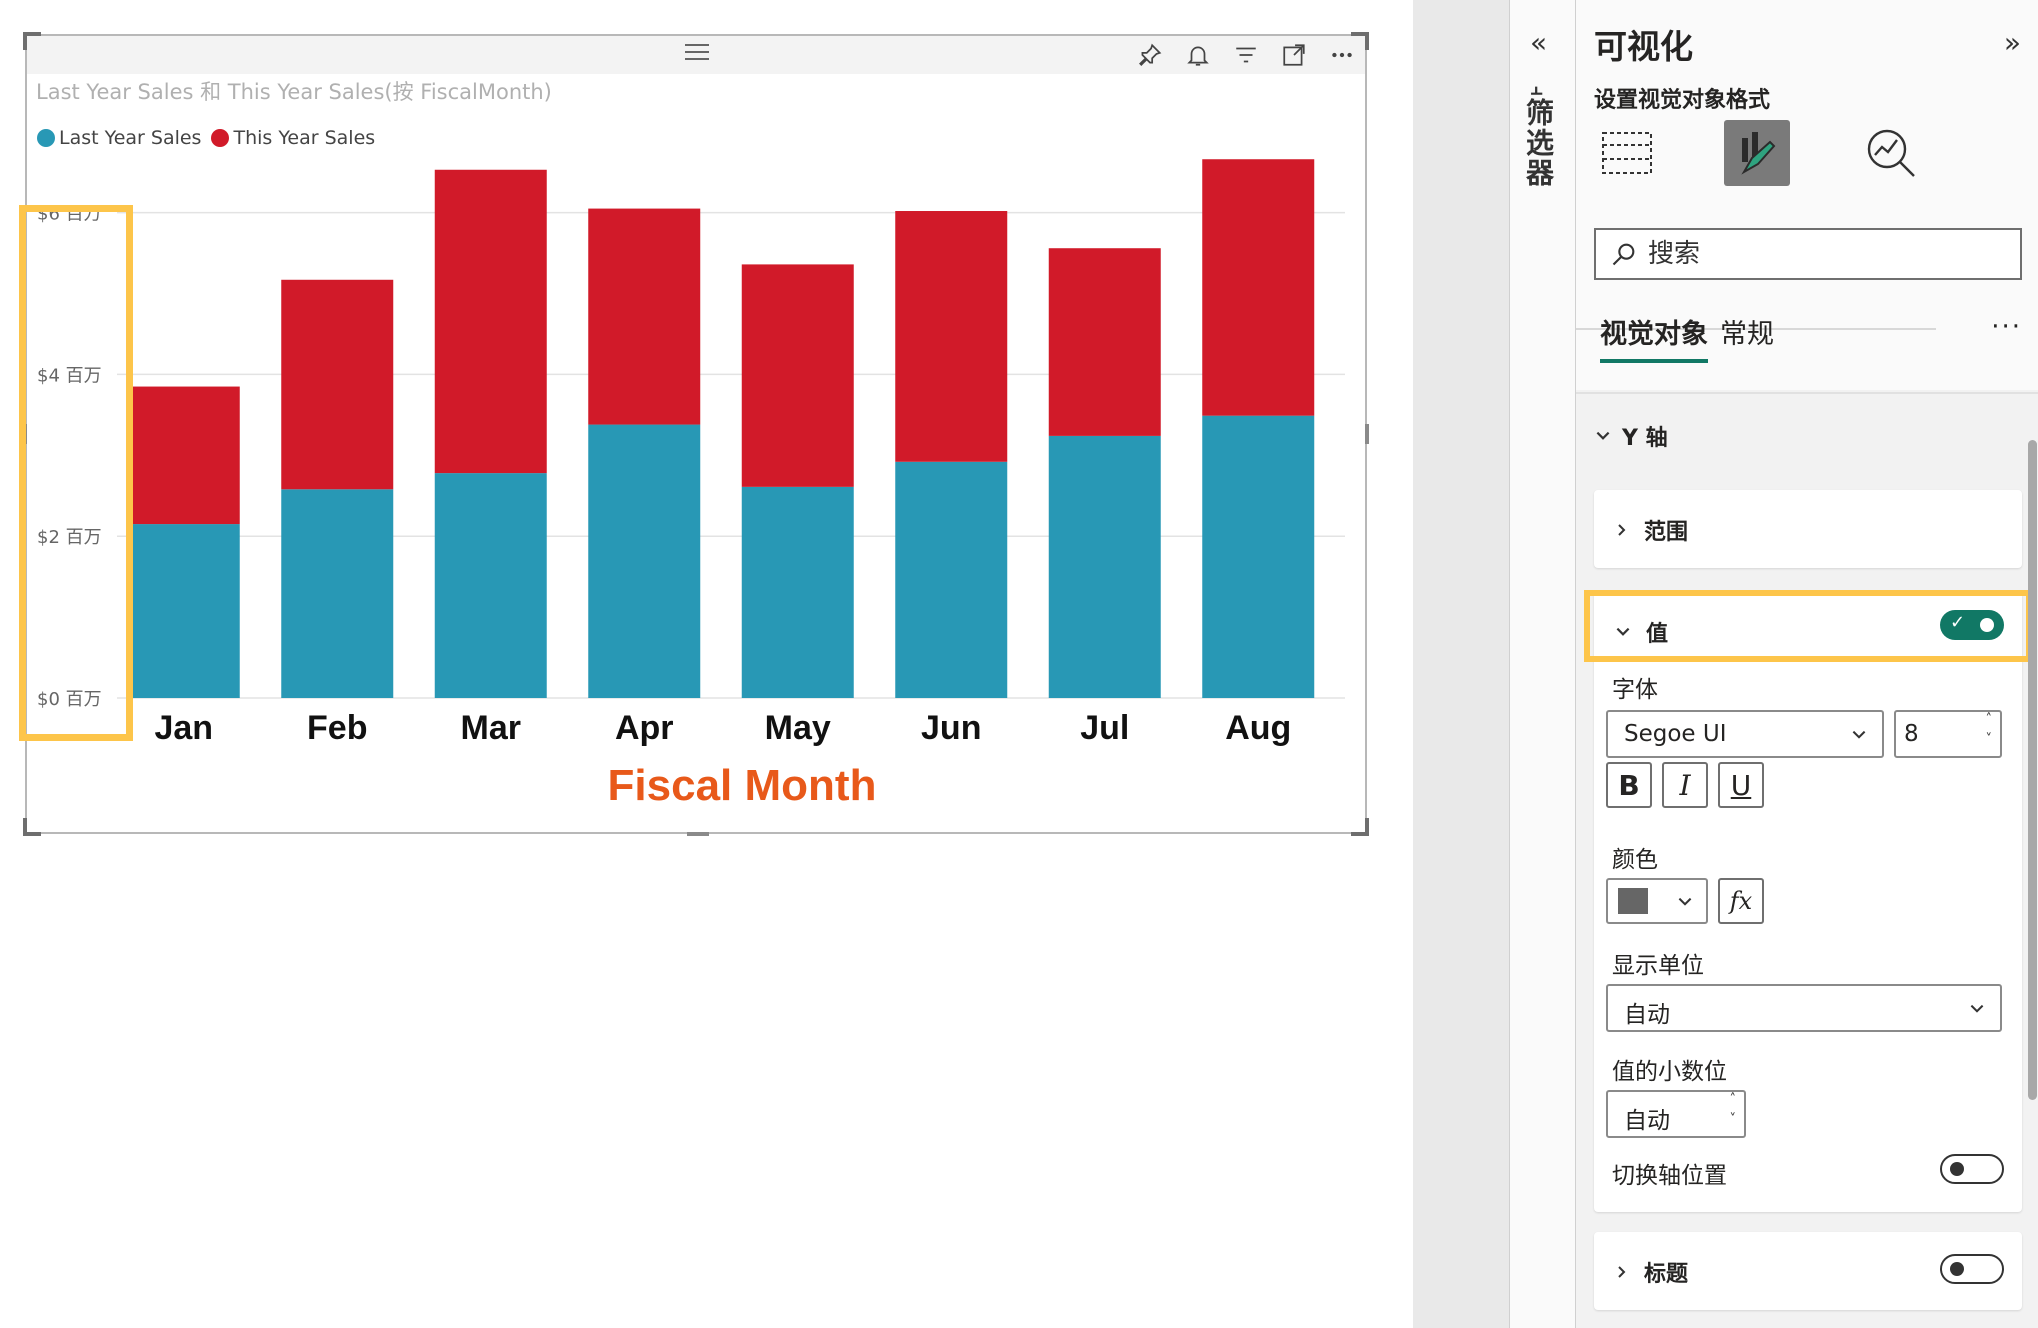 This screenshot has height=1328, width=2038. Describe the element at coordinates (337, 384) in the screenshot. I see `bar-this-year-feb` at that location.